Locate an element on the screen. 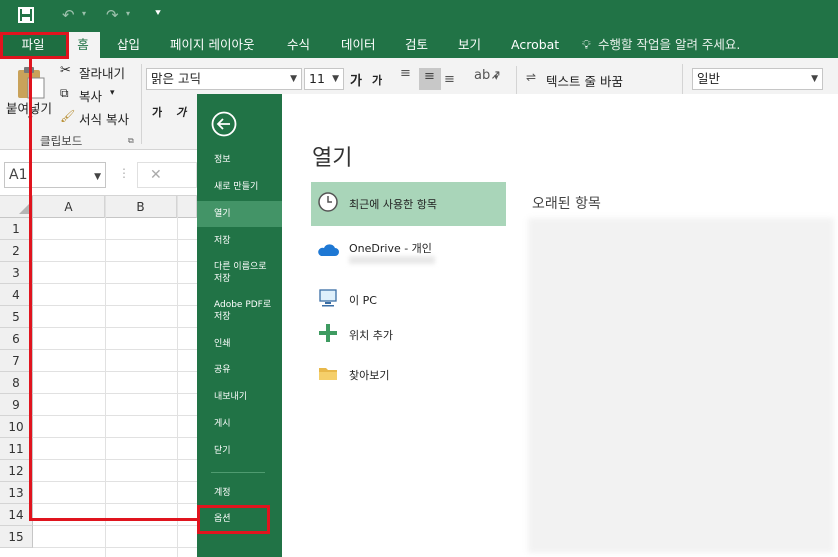 Image resolution: width=838 pixels, height=557 pixels. location-add-place: 위치 추가 is located at coordinates (408, 335).